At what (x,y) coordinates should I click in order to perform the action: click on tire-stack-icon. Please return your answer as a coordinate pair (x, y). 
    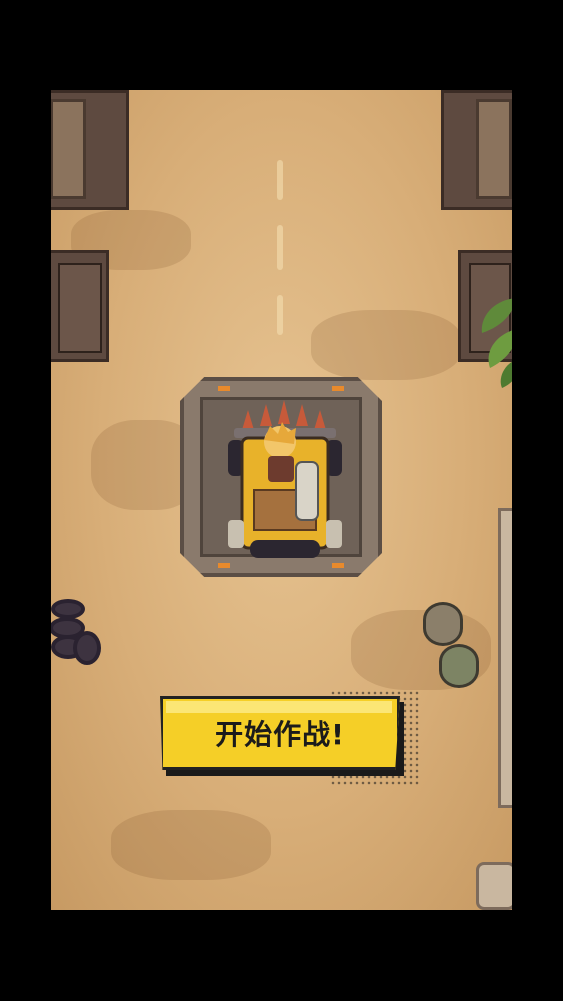
    Looking at the image, I should click on (77, 630).